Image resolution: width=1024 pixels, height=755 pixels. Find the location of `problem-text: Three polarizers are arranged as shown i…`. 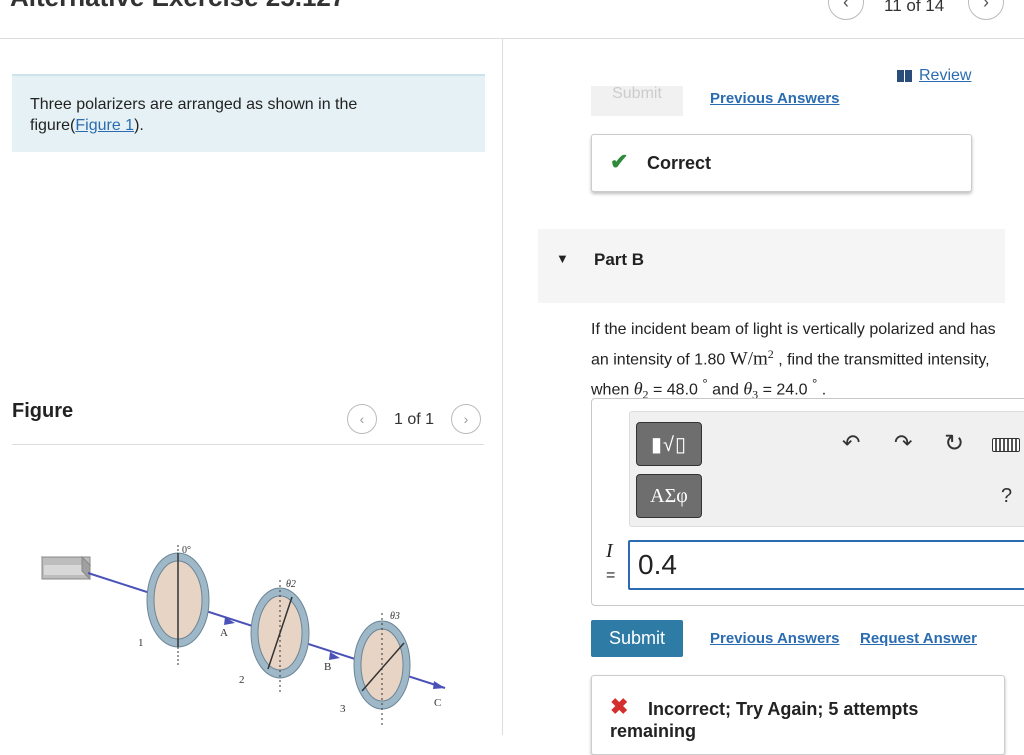

problem-text: Three polarizers are arranged as shown i… is located at coordinates (194, 115).